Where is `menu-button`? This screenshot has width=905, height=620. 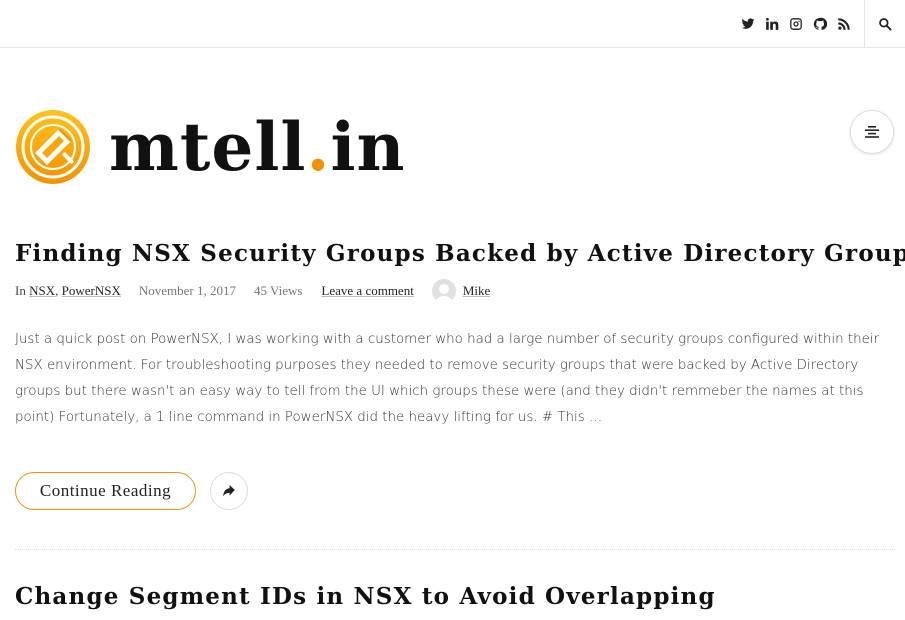 menu-button is located at coordinates (872, 132).